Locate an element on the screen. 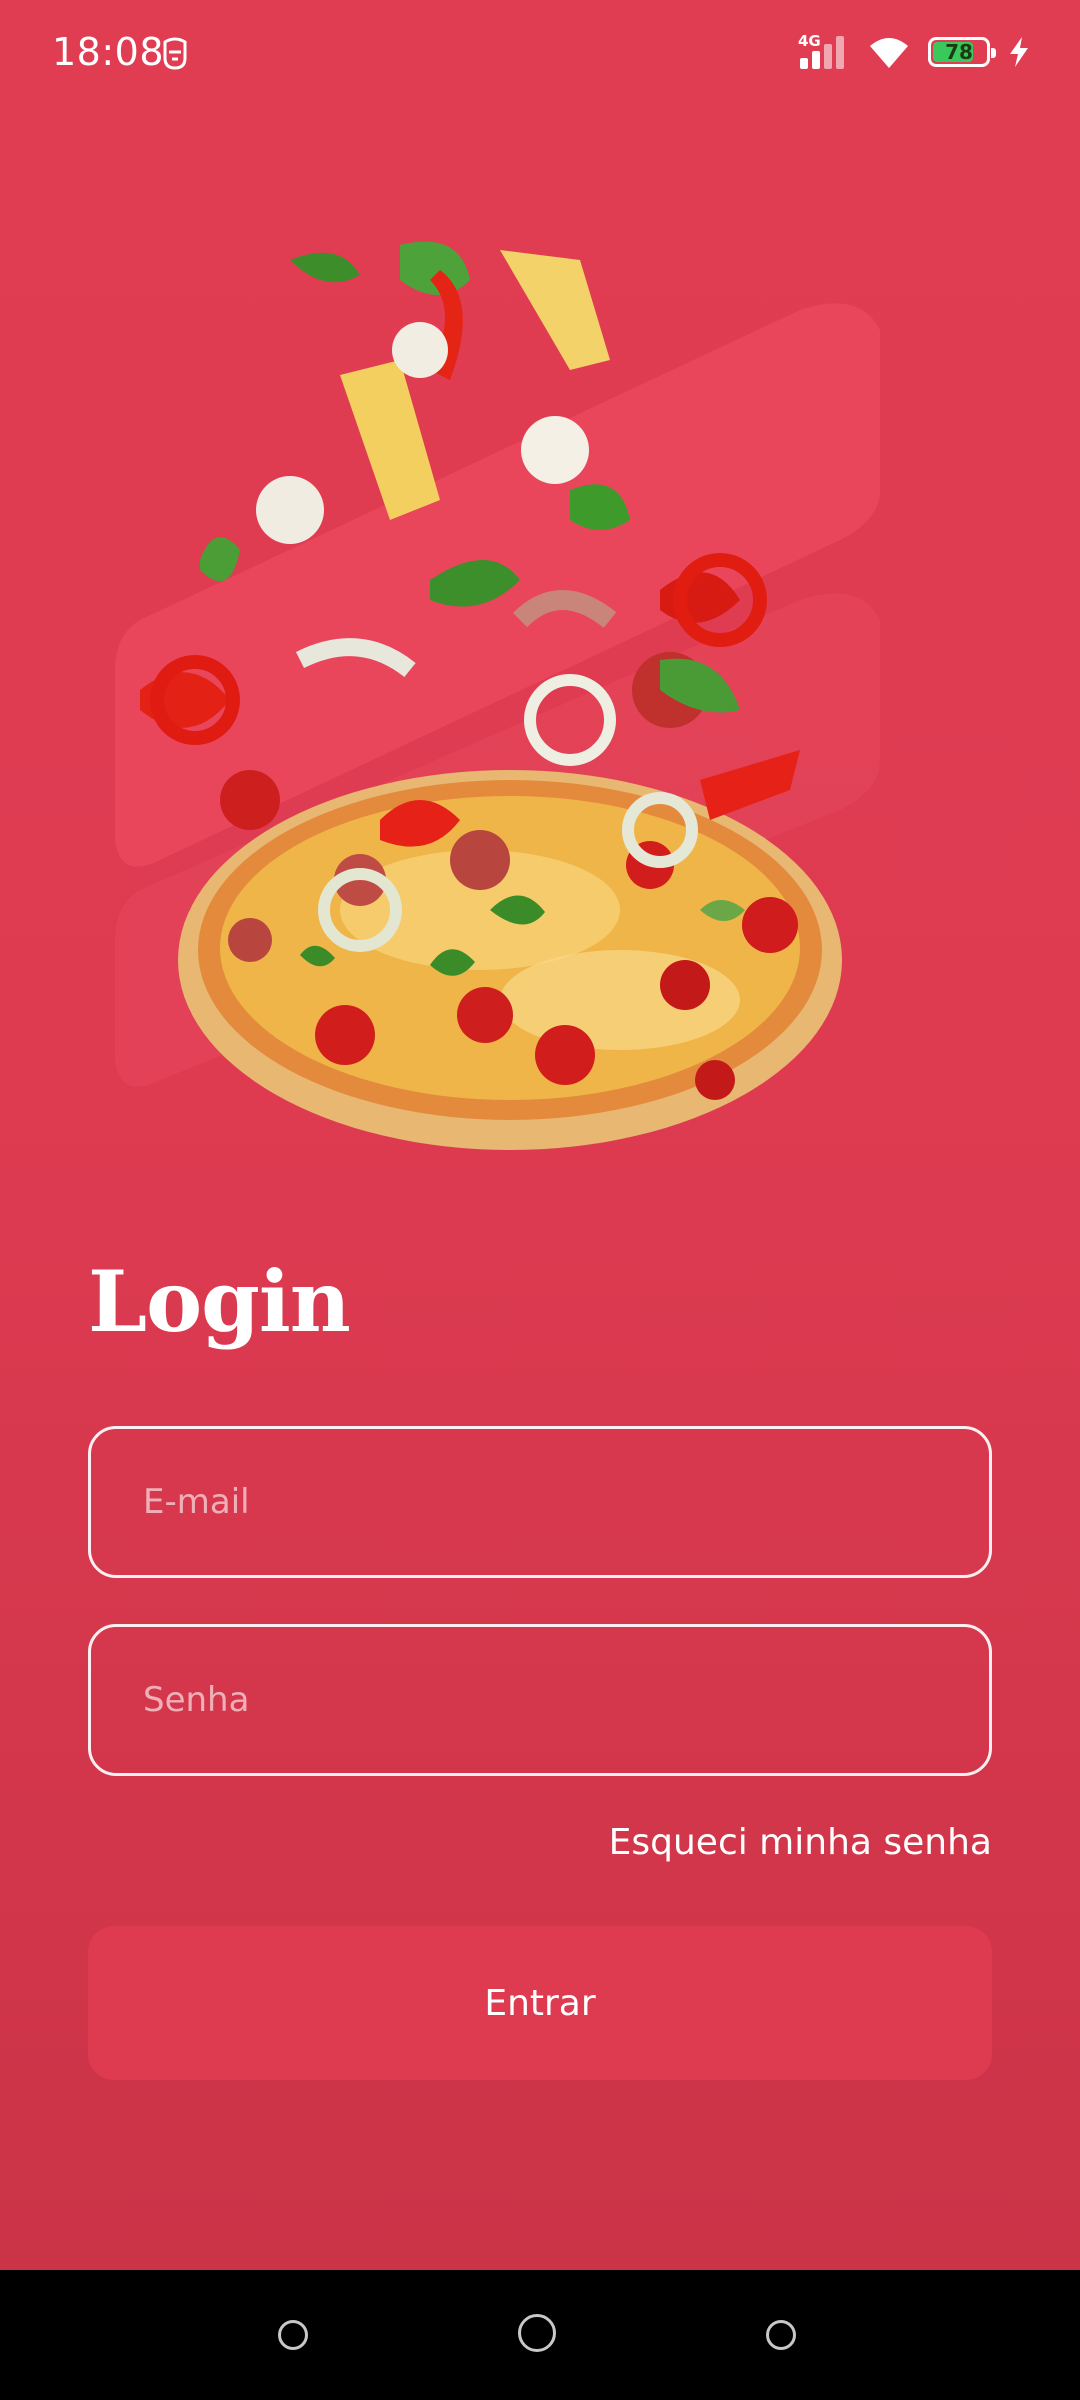 The image size is (1080, 2400). navigation-bar is located at coordinates (540, 2335).